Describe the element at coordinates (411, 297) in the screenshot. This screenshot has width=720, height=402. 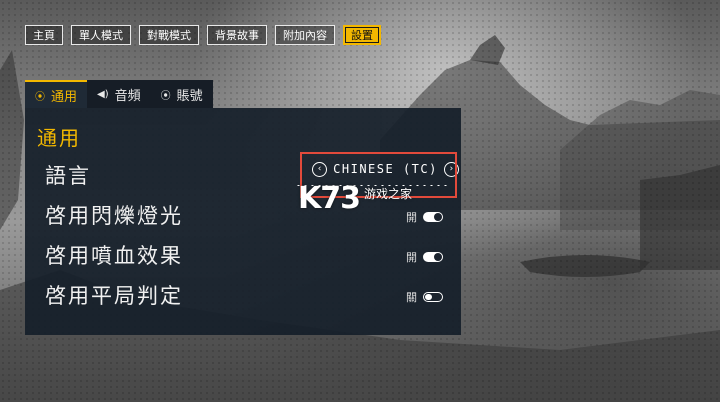
I see `draw-state-text: 關` at that location.